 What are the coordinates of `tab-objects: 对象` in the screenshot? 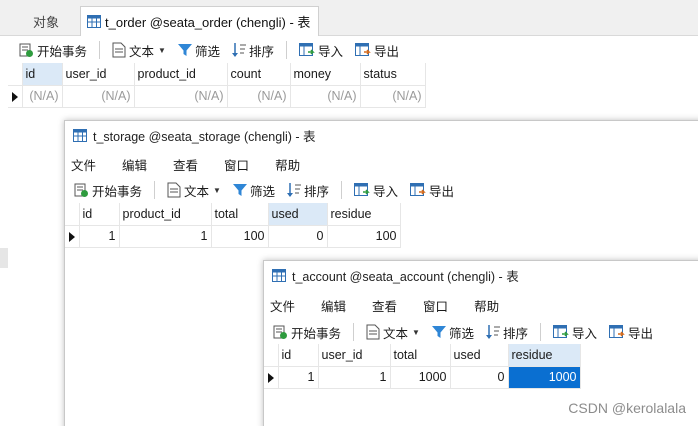 It's located at (46, 21).